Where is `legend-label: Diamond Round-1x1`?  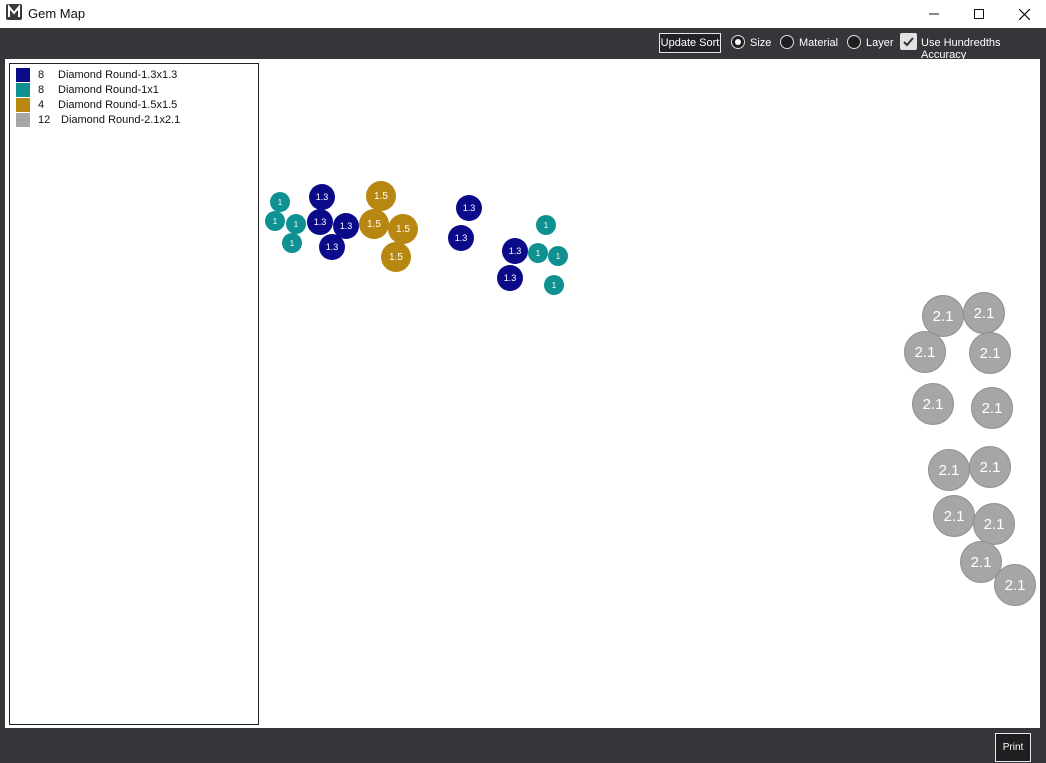
legend-label: Diamond Round-1x1 is located at coordinates (108, 90).